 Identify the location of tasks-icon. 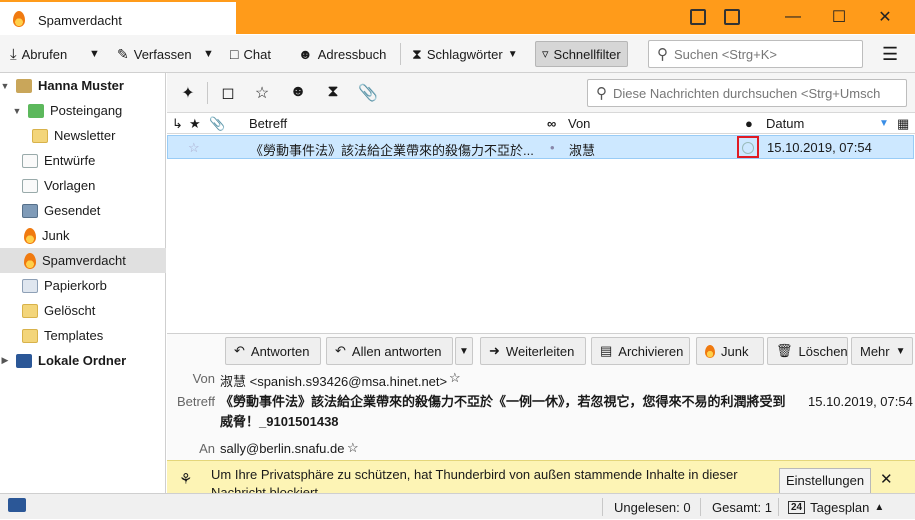
(732, 17).